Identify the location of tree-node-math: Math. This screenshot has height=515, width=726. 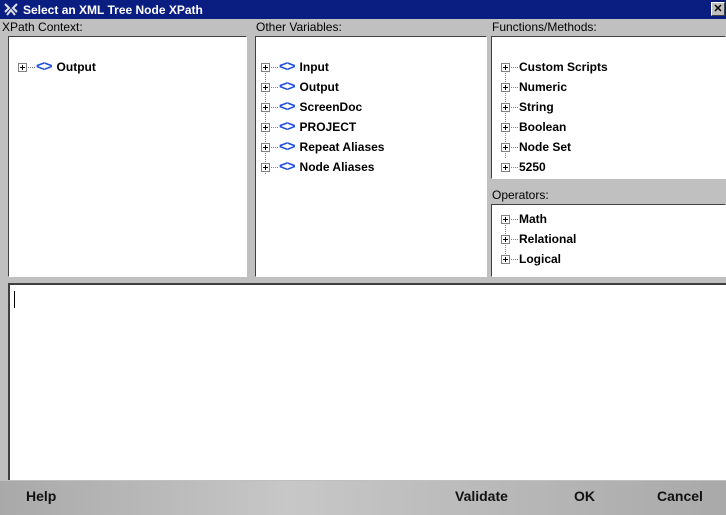
(524, 219).